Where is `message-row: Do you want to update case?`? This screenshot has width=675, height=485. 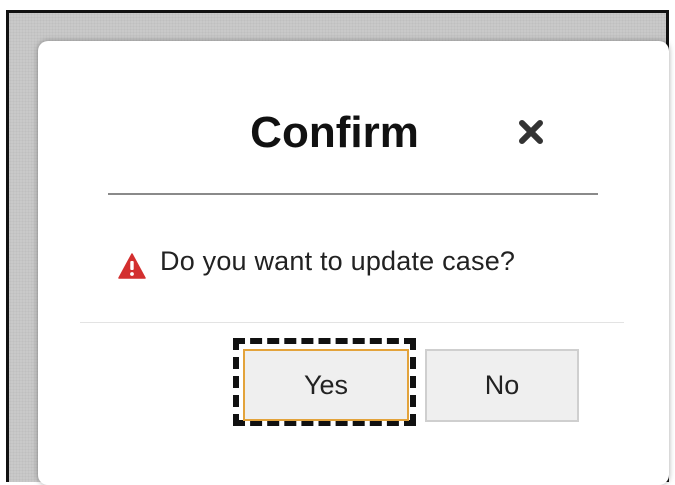 message-row: Do you want to update case? is located at coordinates (316, 261).